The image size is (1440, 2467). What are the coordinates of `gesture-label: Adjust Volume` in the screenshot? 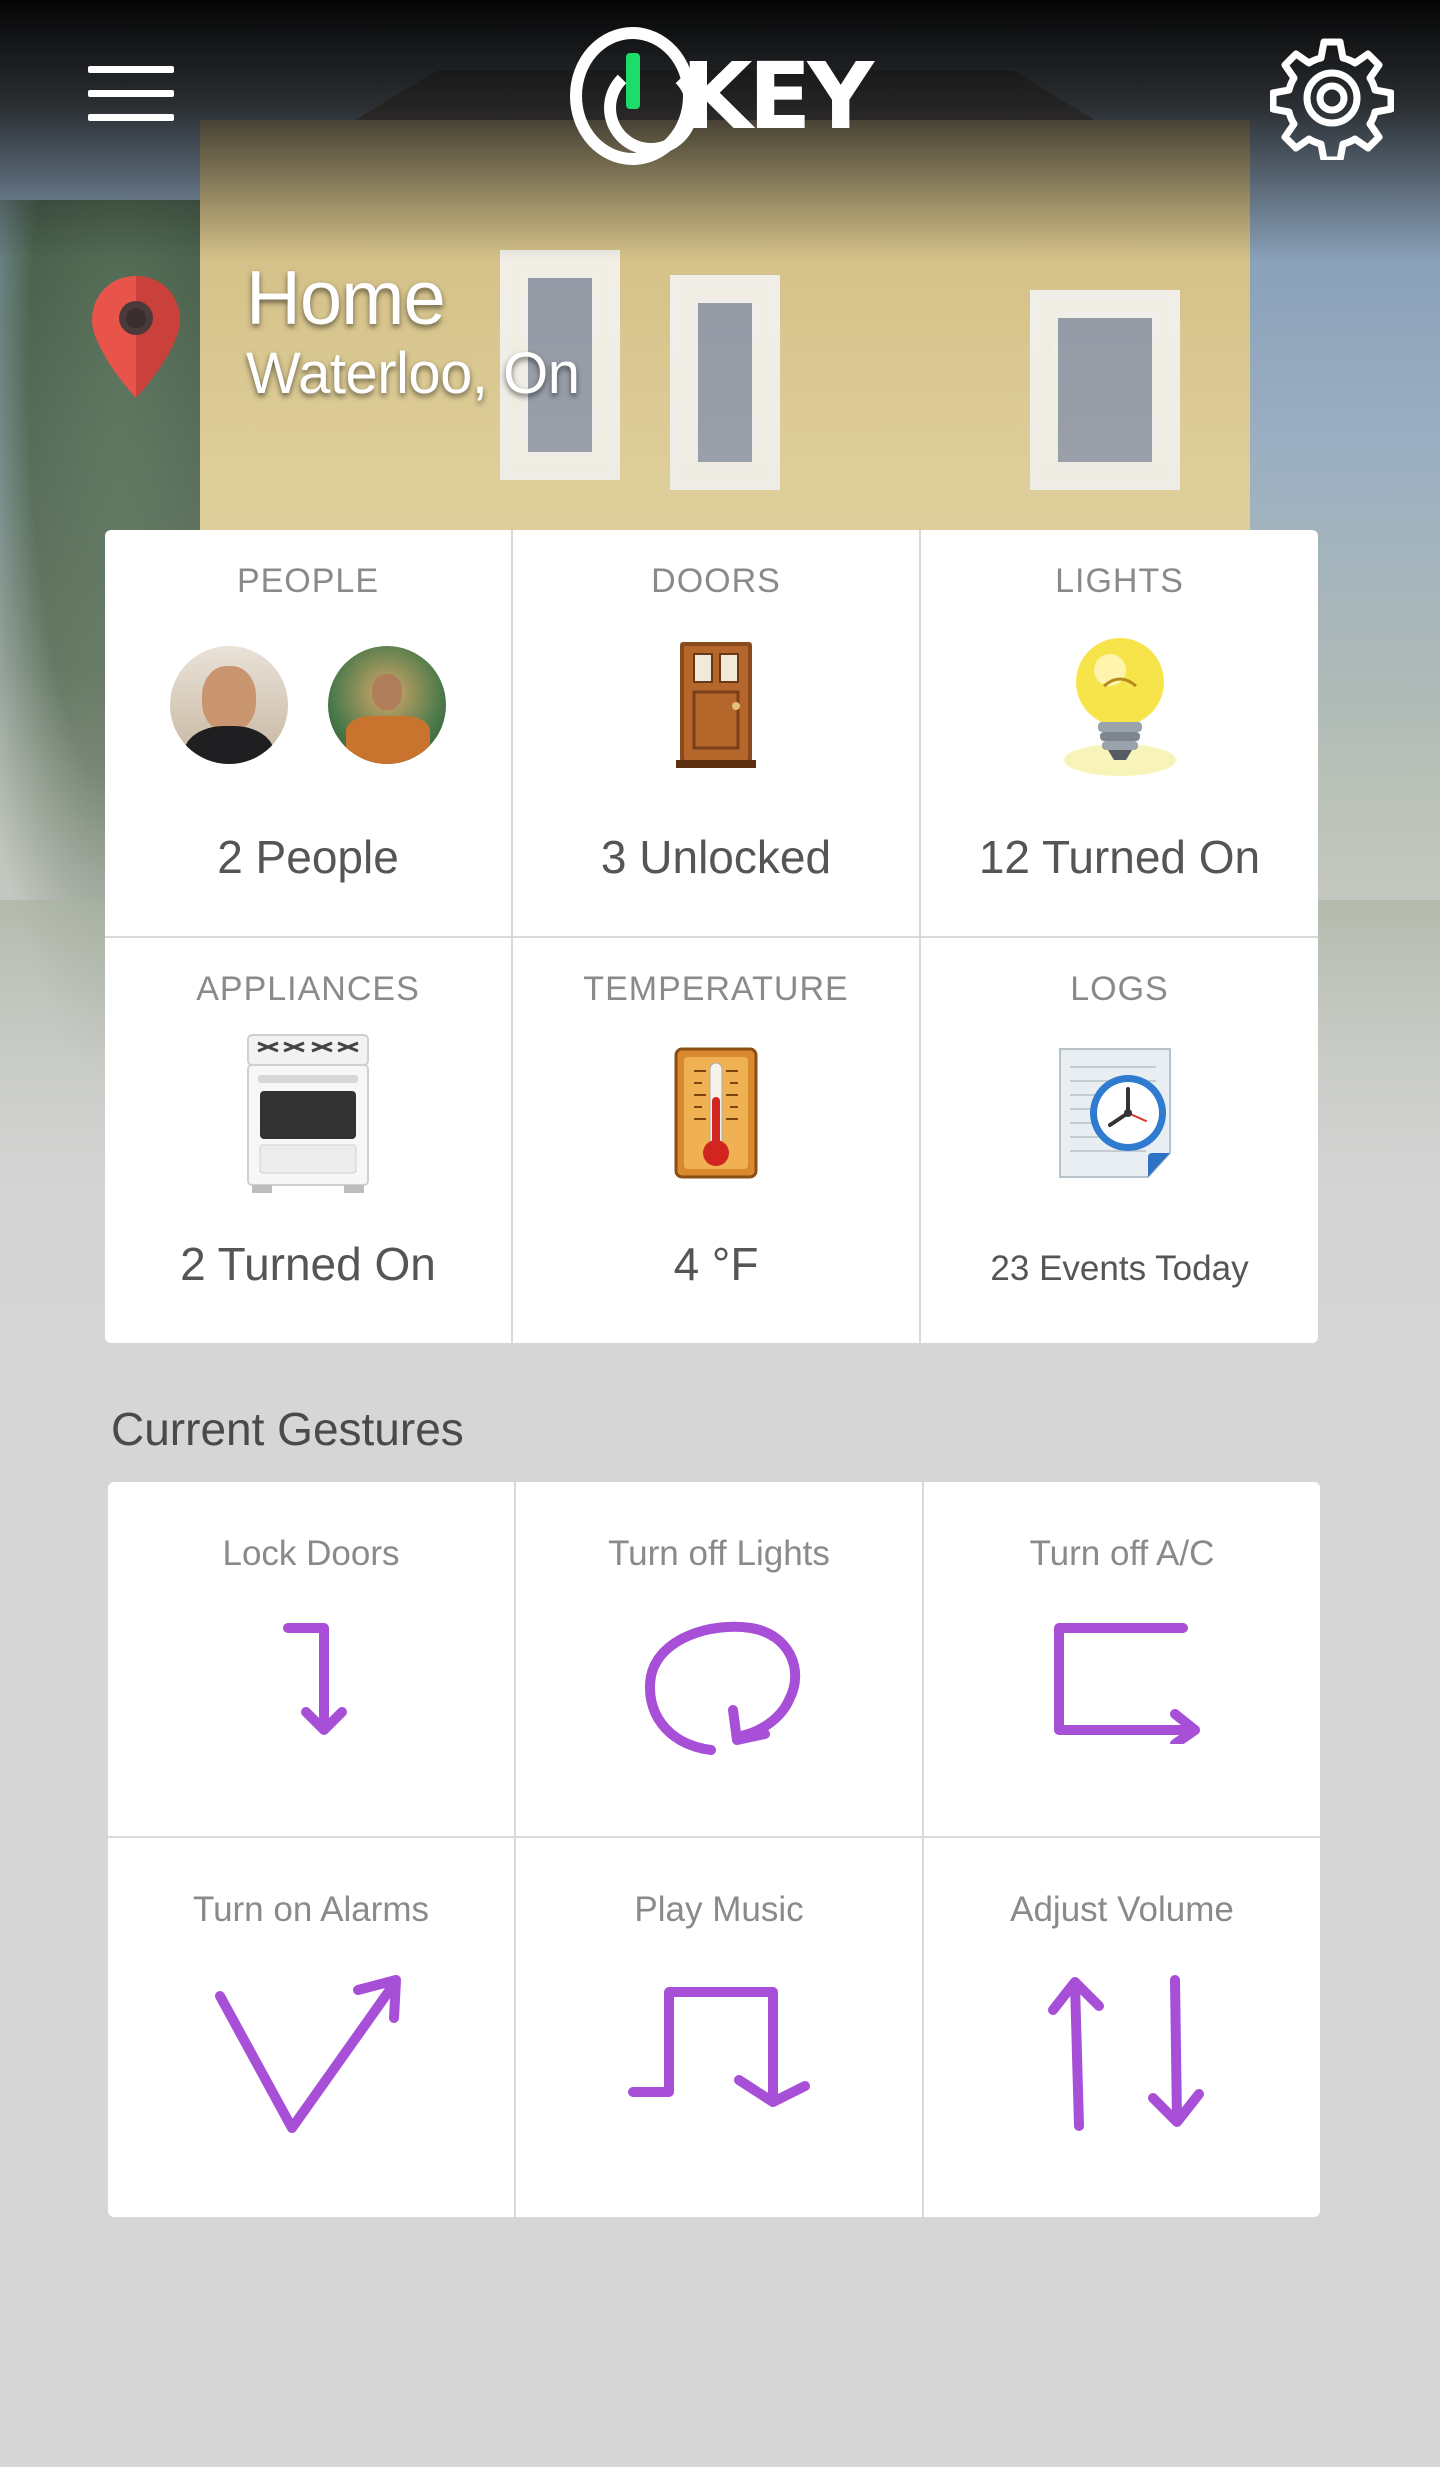 It's located at (1122, 1909).